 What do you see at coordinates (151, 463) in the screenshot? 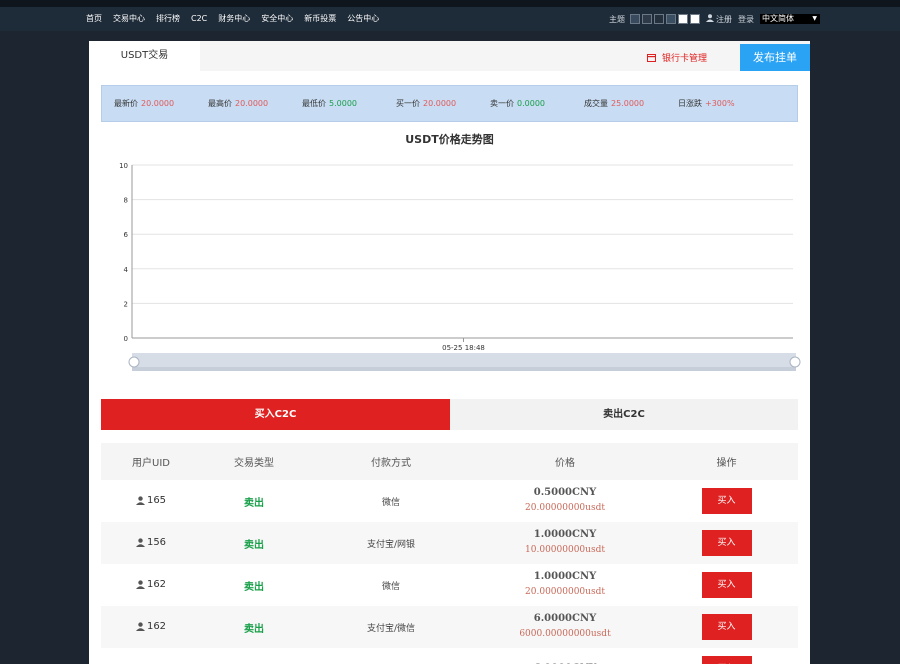
I see `header-uid: 用户UID` at bounding box center [151, 463].